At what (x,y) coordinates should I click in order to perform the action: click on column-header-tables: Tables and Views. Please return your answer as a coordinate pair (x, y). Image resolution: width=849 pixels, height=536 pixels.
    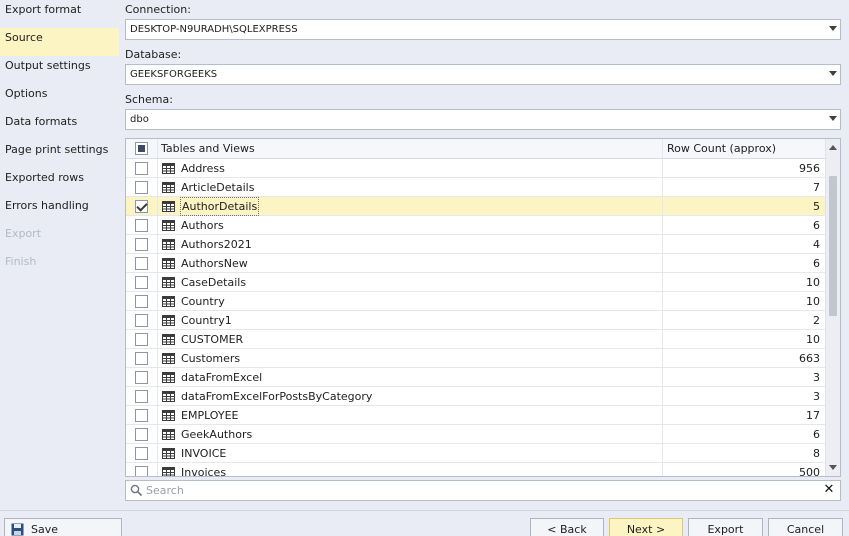
    Looking at the image, I should click on (208, 148).